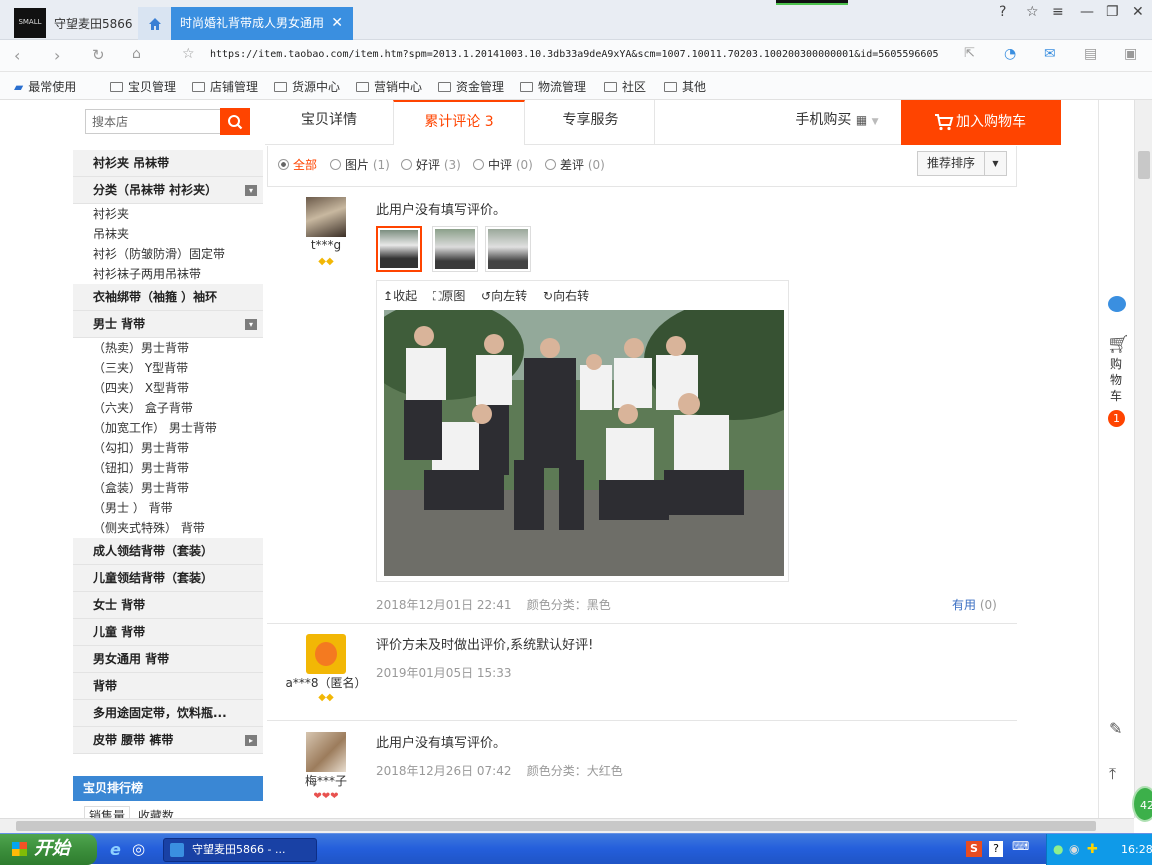  Describe the element at coordinates (225, 86) in the screenshot. I see `bookmark-folder: 店铺管理` at that location.